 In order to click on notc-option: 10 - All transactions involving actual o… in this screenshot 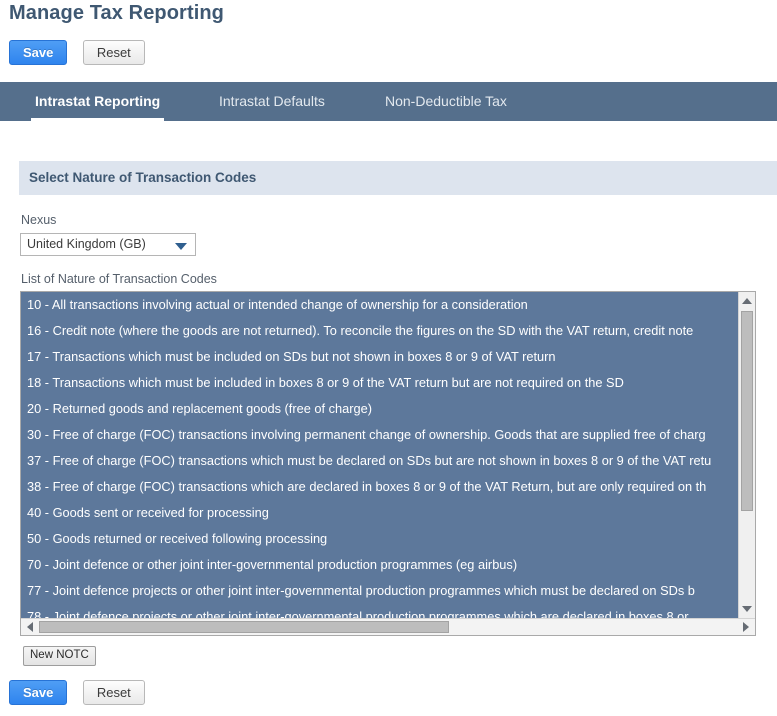, I will do `click(380, 305)`.